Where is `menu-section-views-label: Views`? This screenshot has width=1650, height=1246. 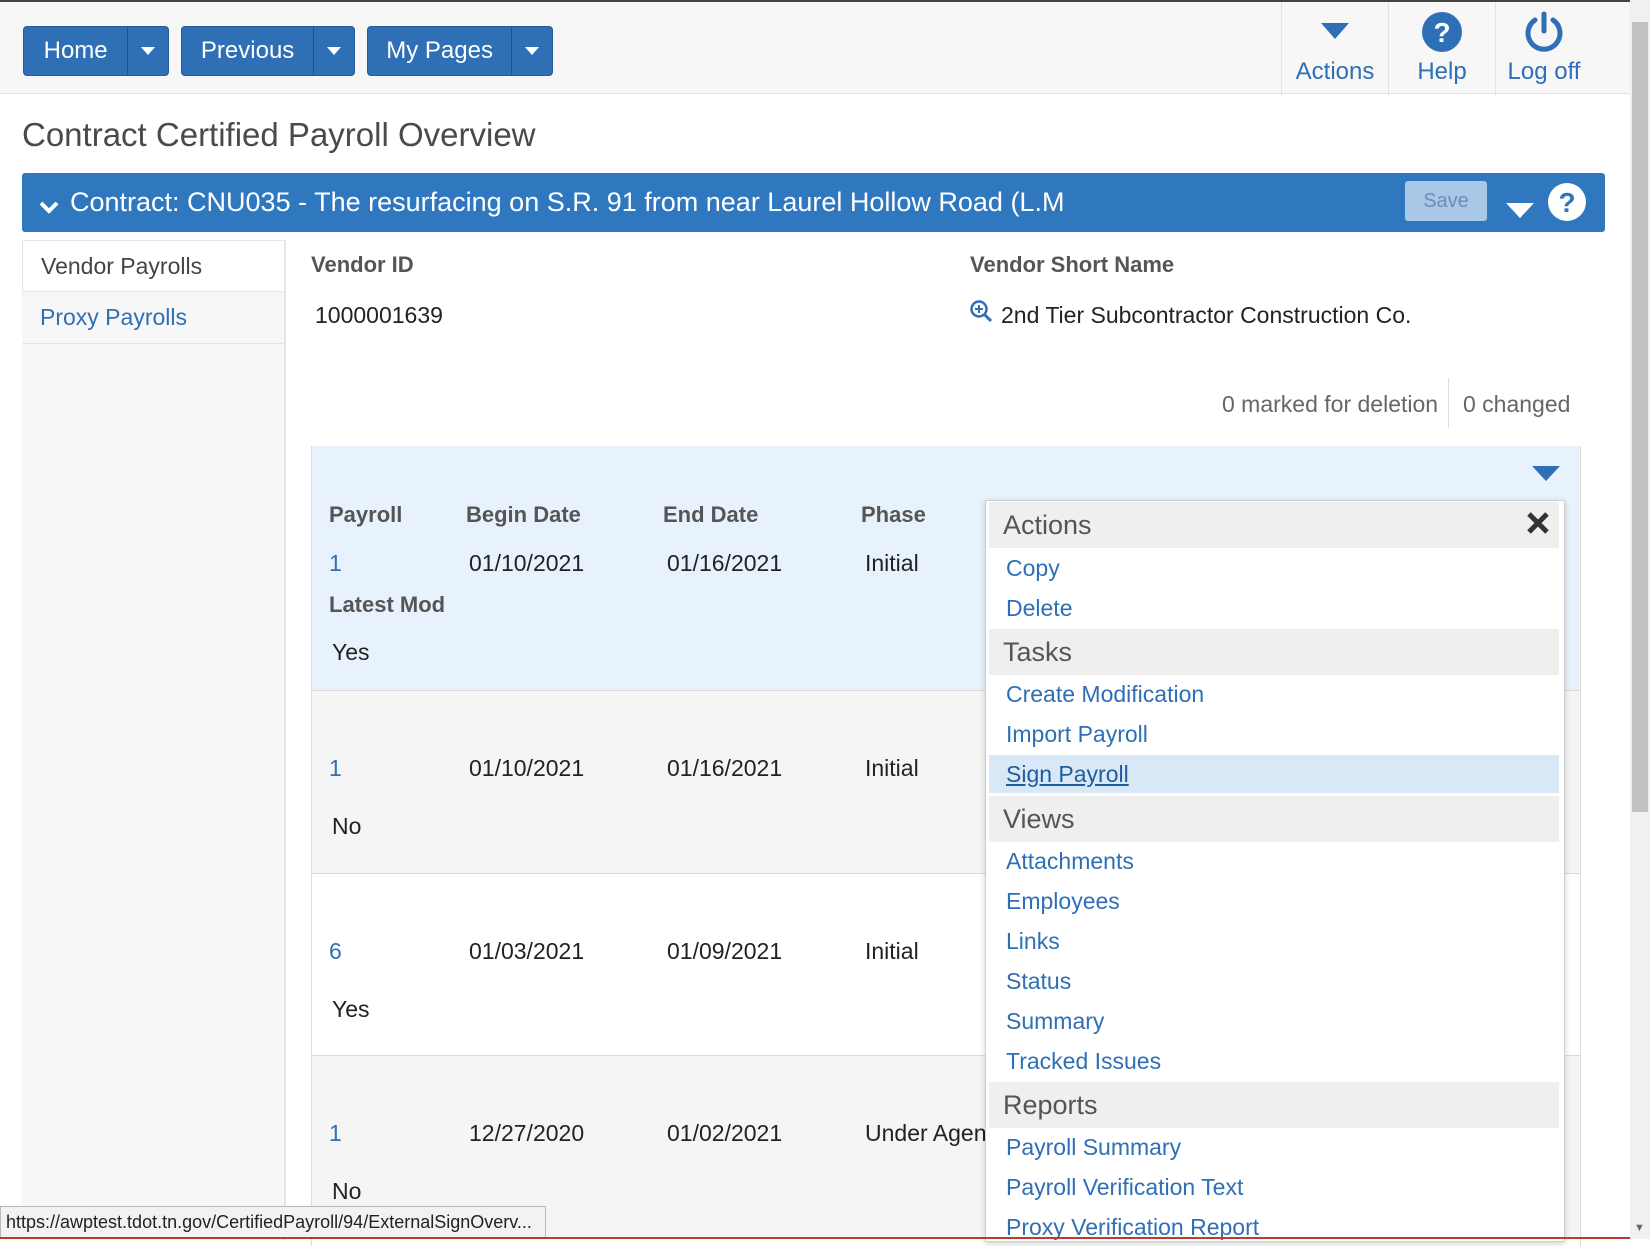
menu-section-views-label: Views is located at coordinates (1039, 818).